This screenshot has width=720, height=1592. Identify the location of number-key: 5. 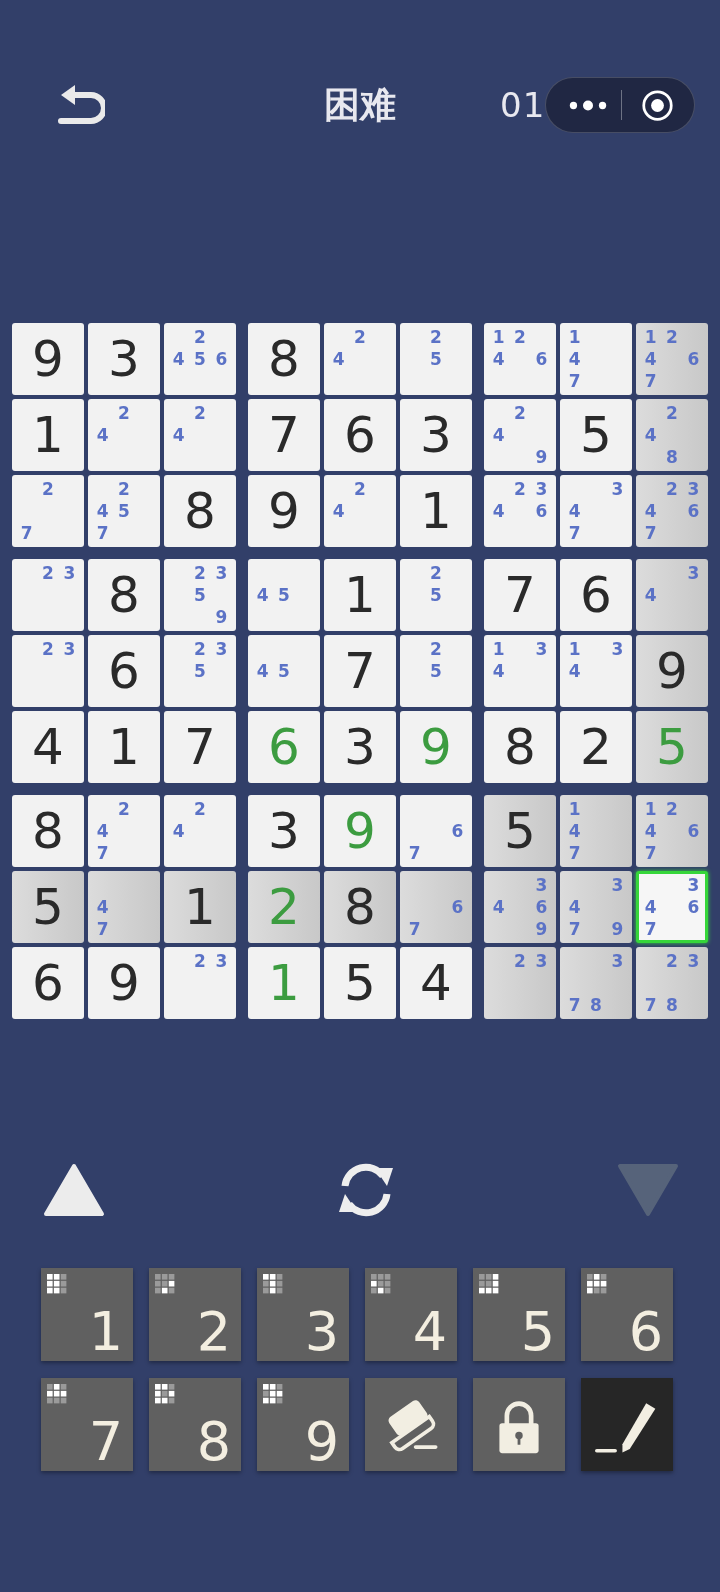
(519, 1314).